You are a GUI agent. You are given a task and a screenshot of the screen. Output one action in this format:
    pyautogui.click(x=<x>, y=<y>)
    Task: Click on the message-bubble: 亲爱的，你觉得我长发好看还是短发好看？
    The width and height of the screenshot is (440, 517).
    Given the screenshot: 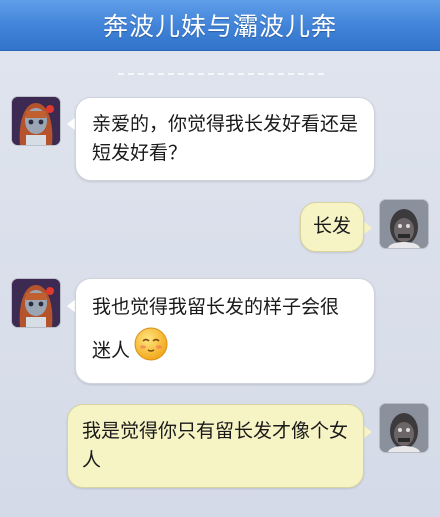 What is the action you would take?
    pyautogui.click(x=225, y=139)
    